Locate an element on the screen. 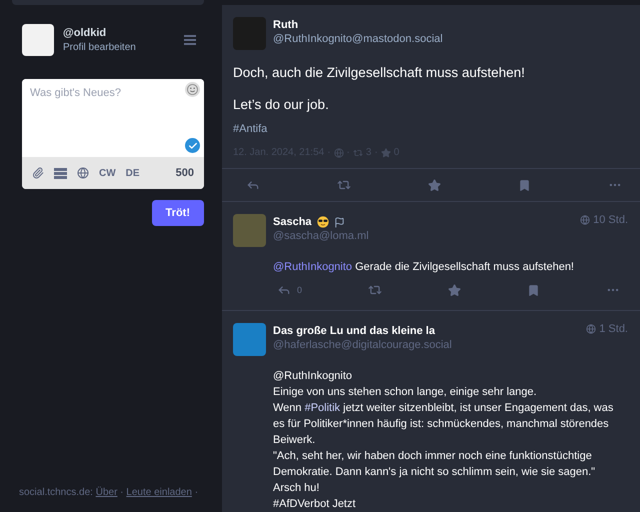 The image size is (640, 512). attachment-button is located at coordinates (38, 173).